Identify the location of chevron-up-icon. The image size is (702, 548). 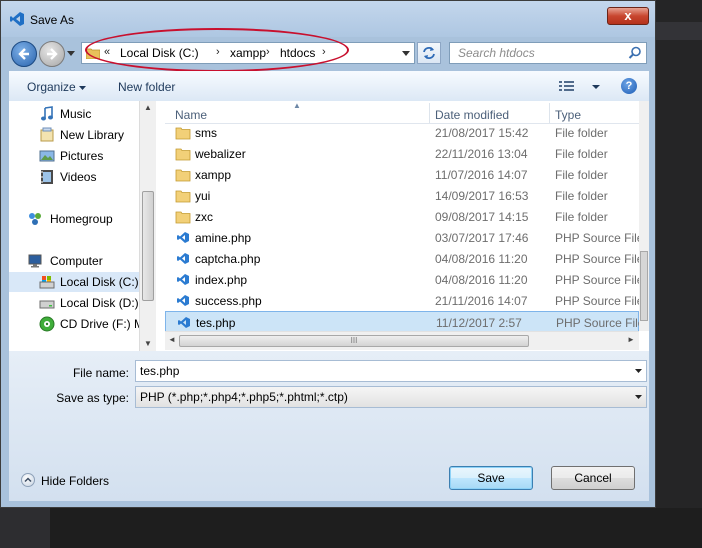
(28, 480).